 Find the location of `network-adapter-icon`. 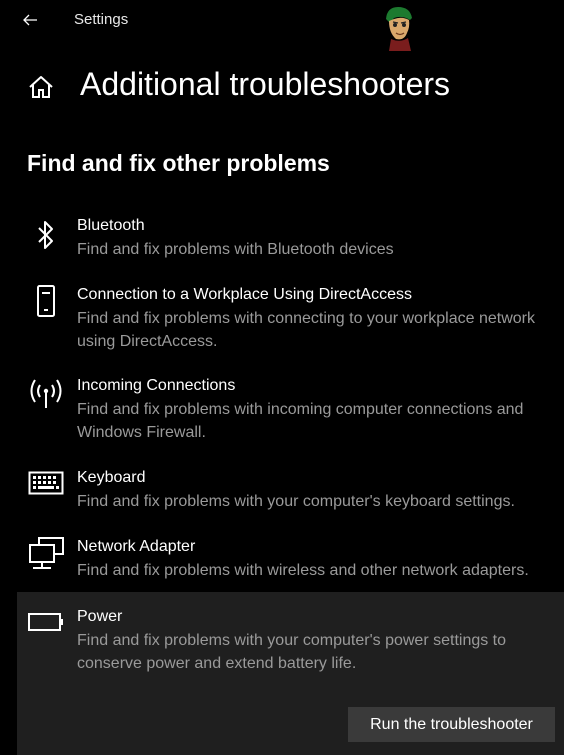

network-adapter-icon is located at coordinates (46, 556).